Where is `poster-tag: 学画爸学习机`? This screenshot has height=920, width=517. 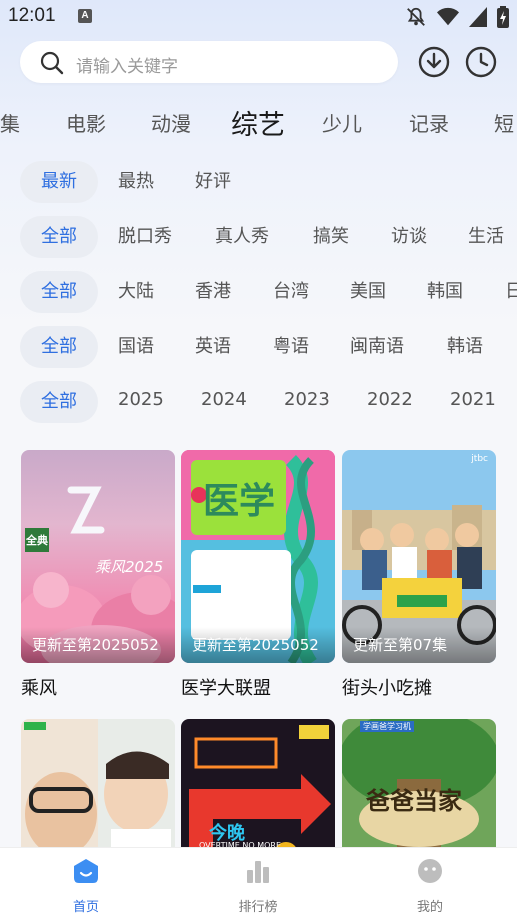
poster-tag: 学画爸学习机 is located at coordinates (387, 726).